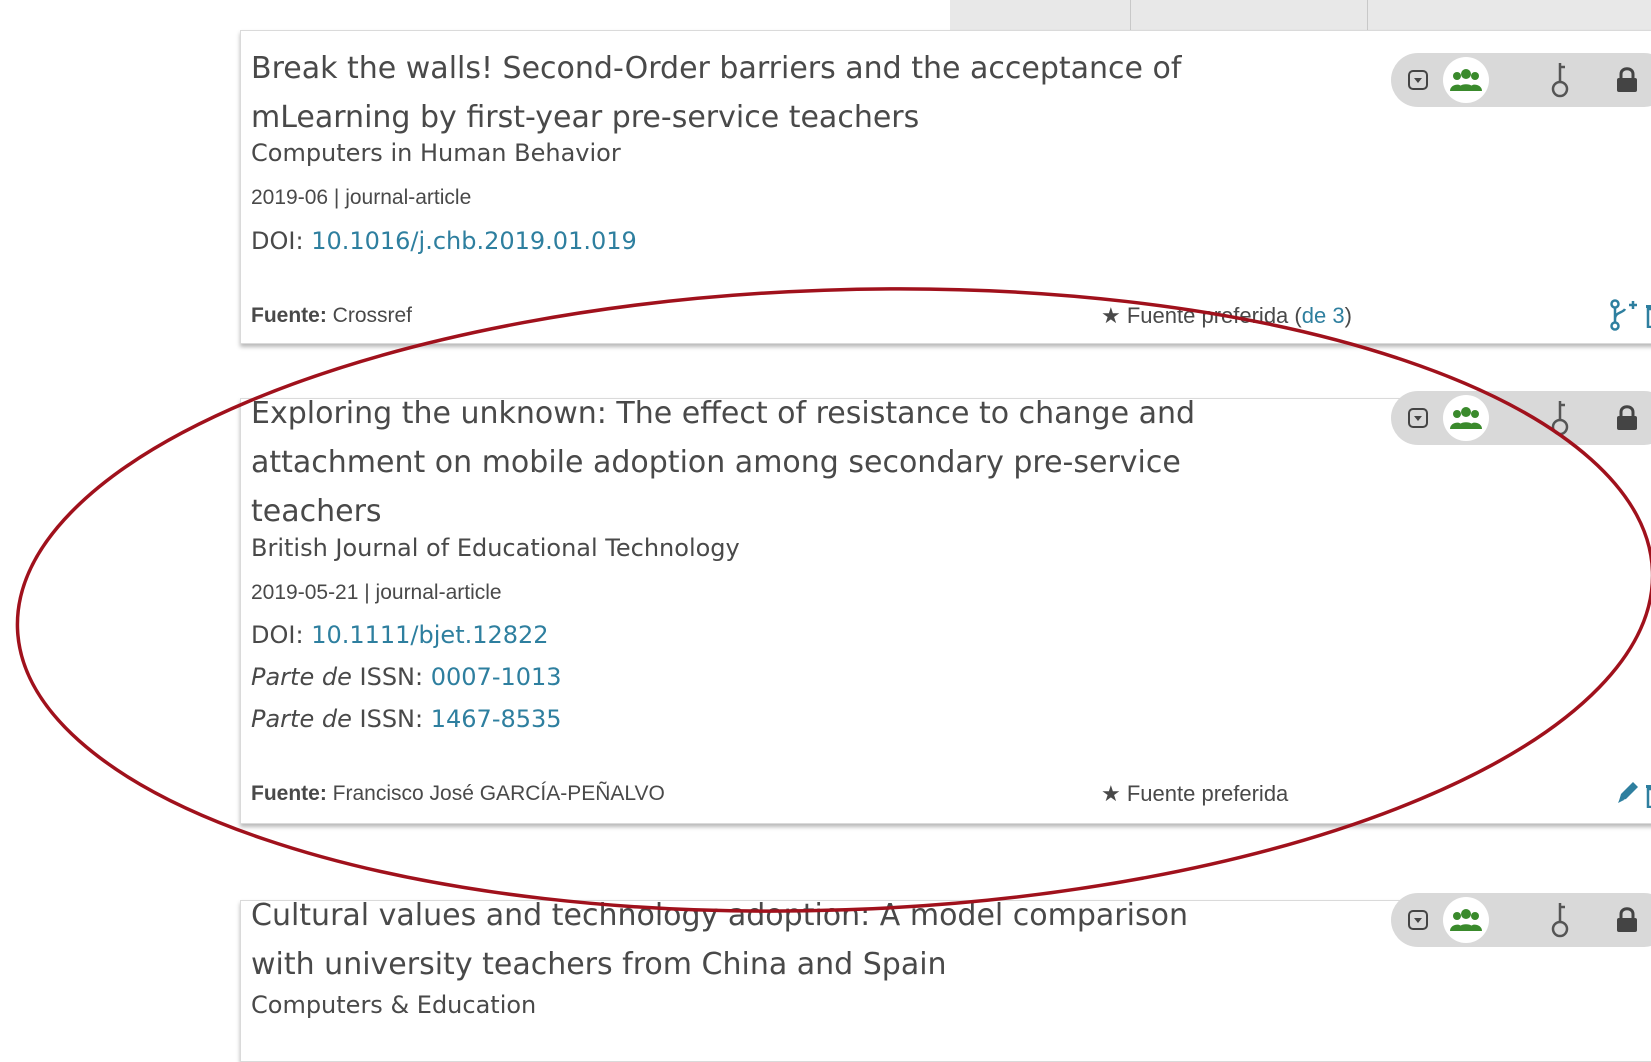 Image resolution: width=1651 pixels, height=1062 pixels. I want to click on work-issn-row: Parte de ISSN: 1467-8535, so click(406, 719).